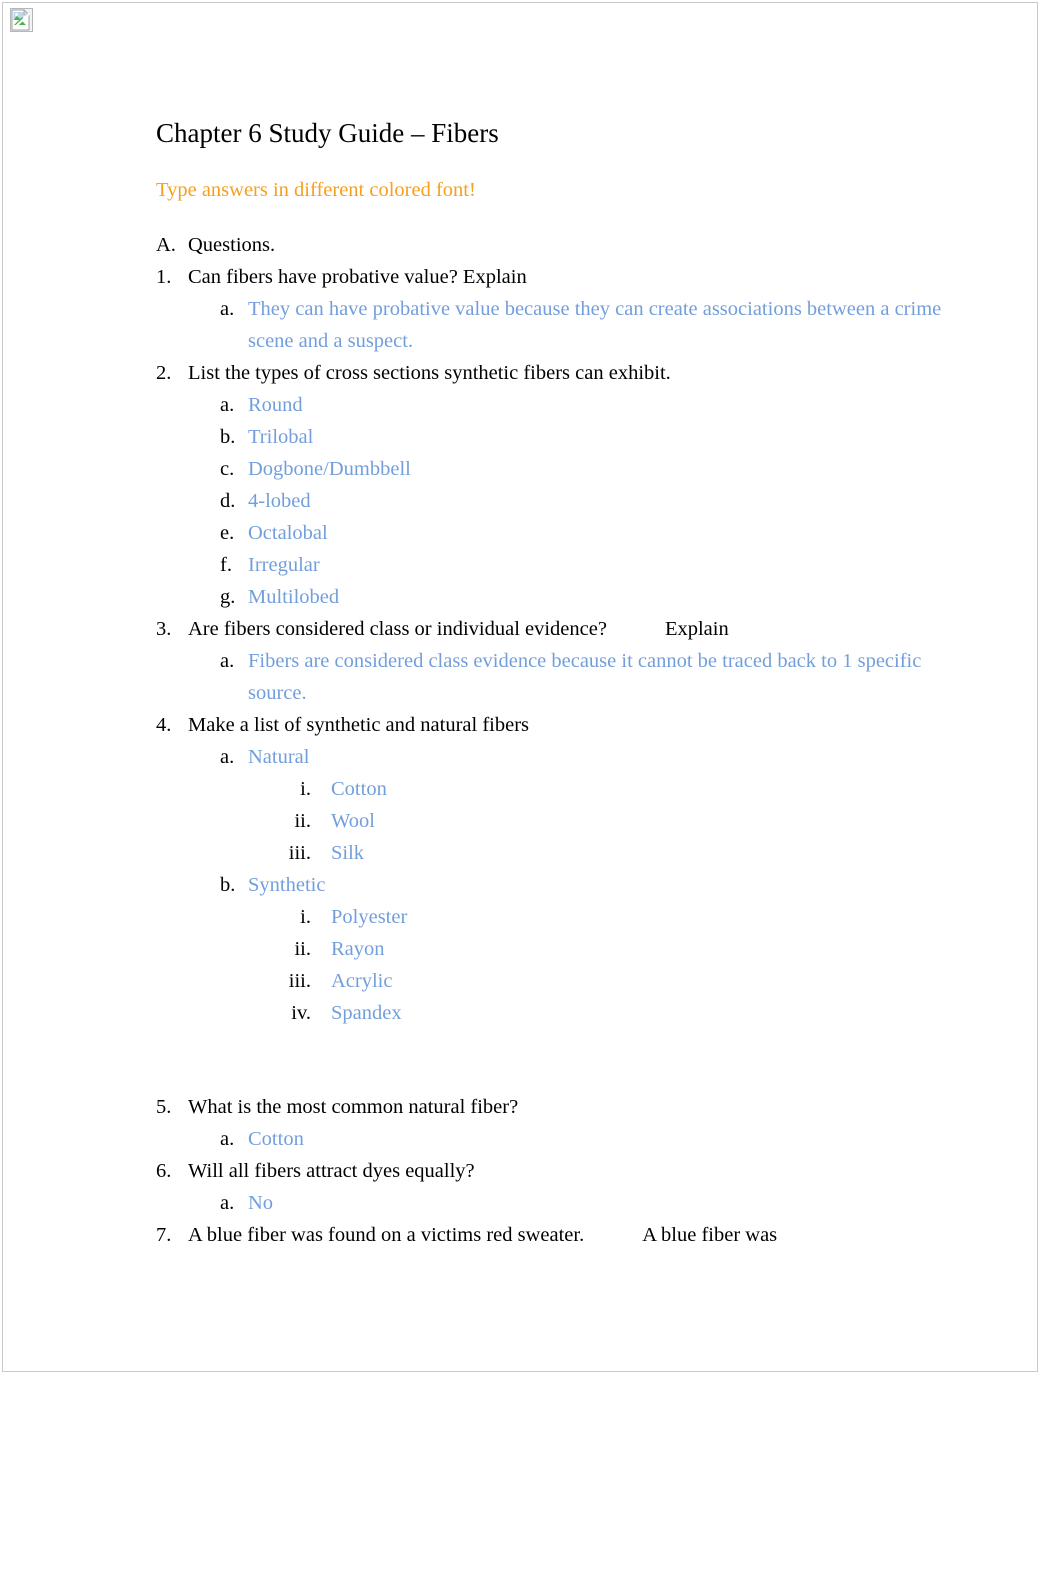 The image size is (1062, 1592). Describe the element at coordinates (551, 533) in the screenshot. I see `answer-2e: e. Octalobal` at that location.